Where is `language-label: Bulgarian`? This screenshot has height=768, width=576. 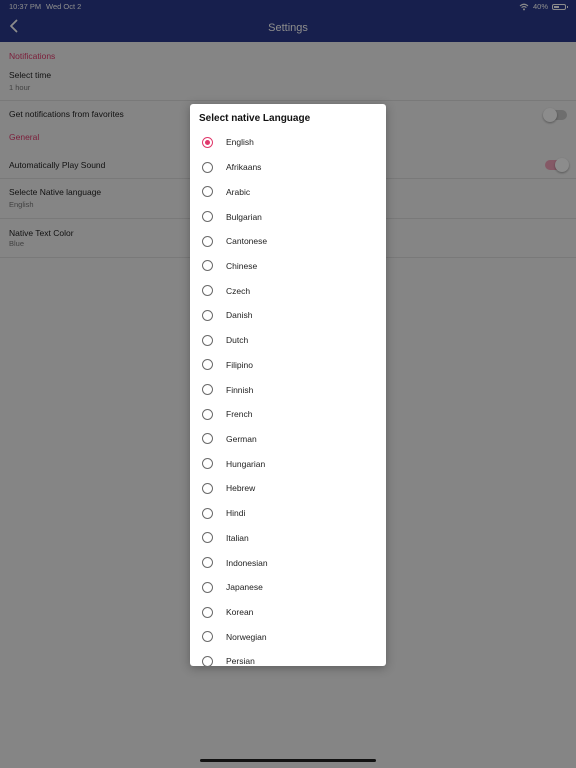 language-label: Bulgarian is located at coordinates (244, 216).